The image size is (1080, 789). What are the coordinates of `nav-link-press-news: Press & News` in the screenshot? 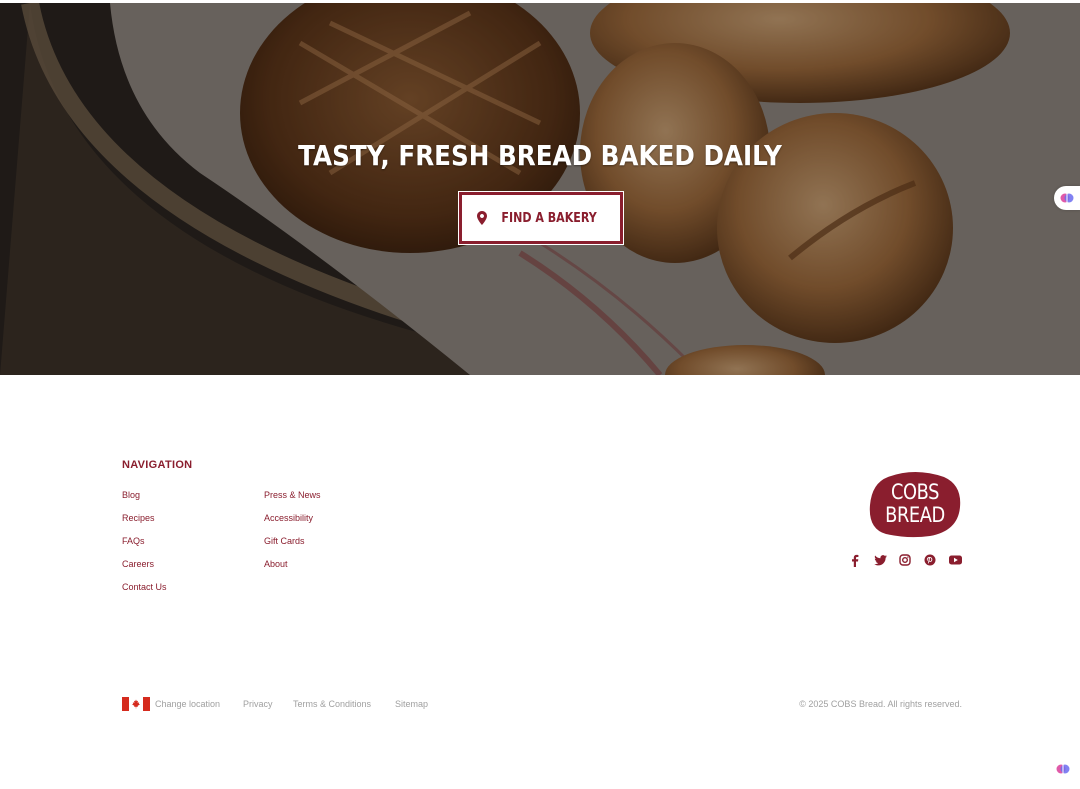 It's located at (292, 500).